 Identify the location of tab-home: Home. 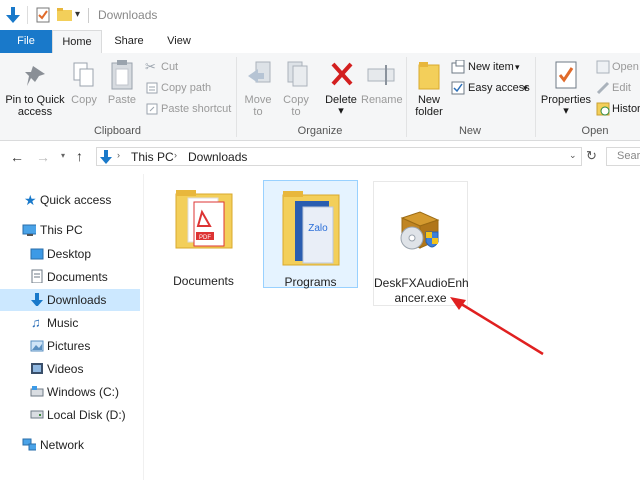
(77, 41).